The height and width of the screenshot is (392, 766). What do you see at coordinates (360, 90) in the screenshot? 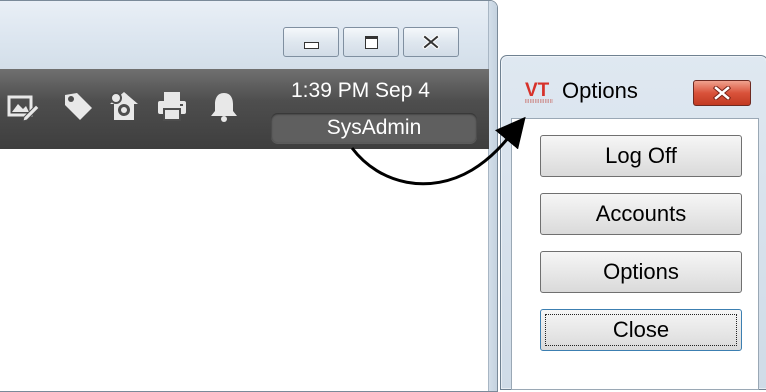
I see `clock-date-text: 1:39 PM Sep 4` at bounding box center [360, 90].